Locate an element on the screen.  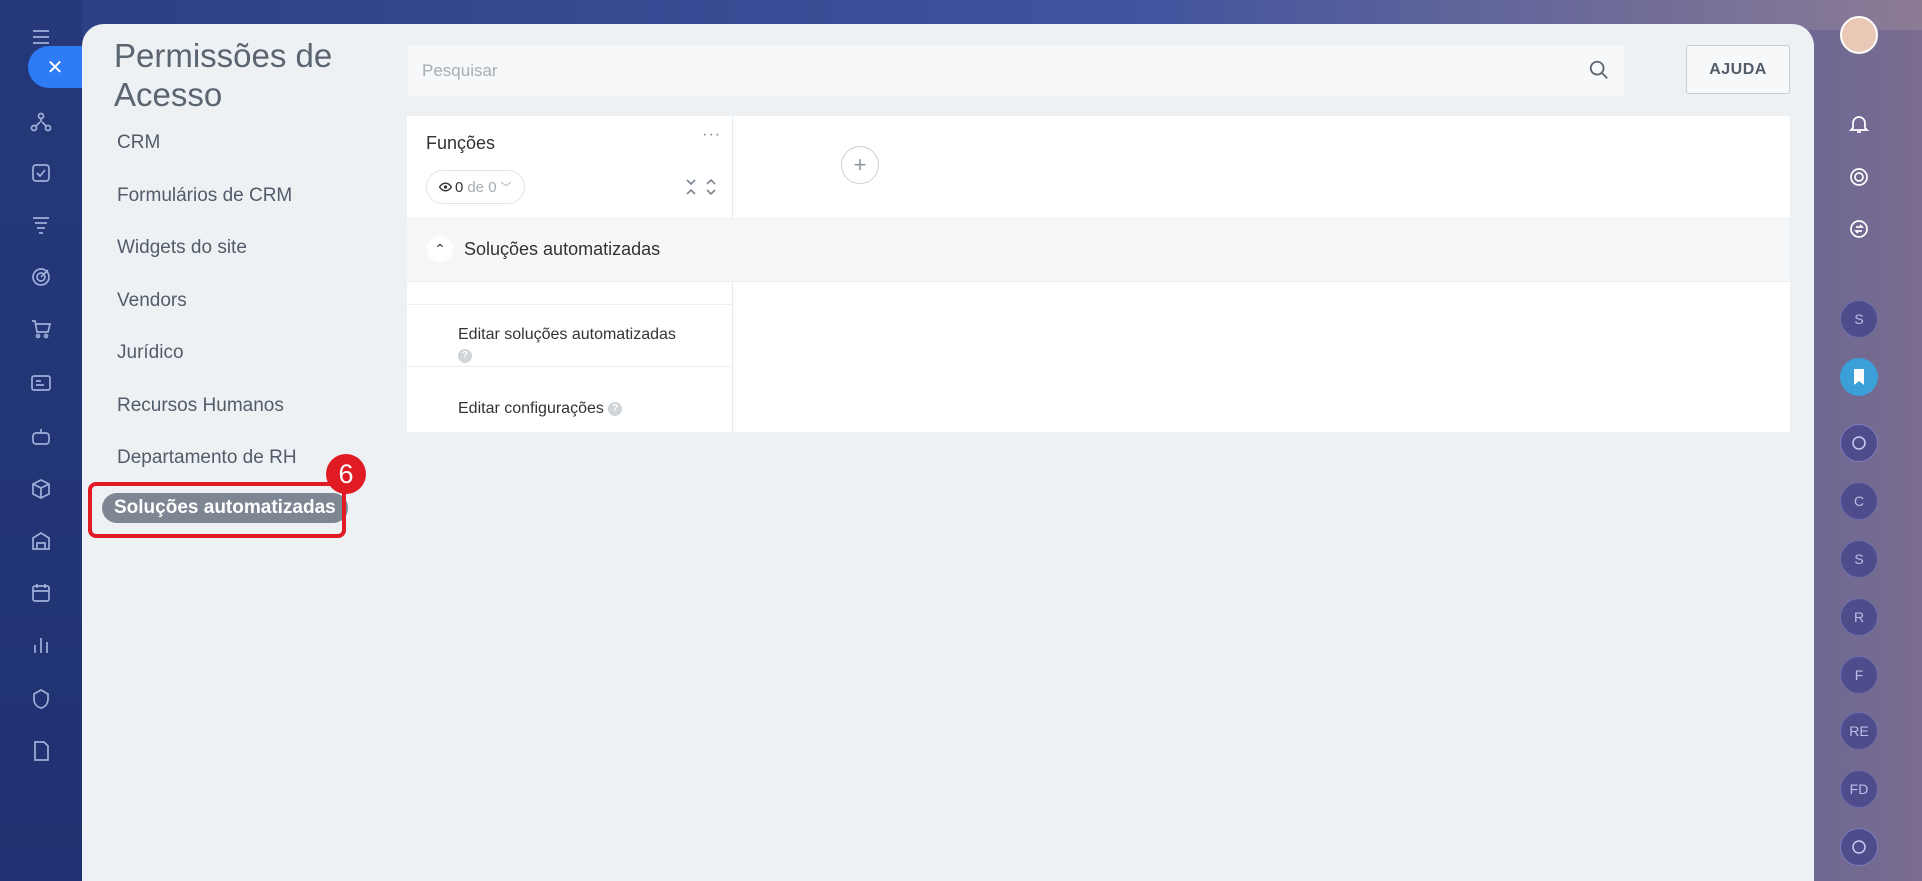
annotation-step-badge: 6 is located at coordinates (346, 474).